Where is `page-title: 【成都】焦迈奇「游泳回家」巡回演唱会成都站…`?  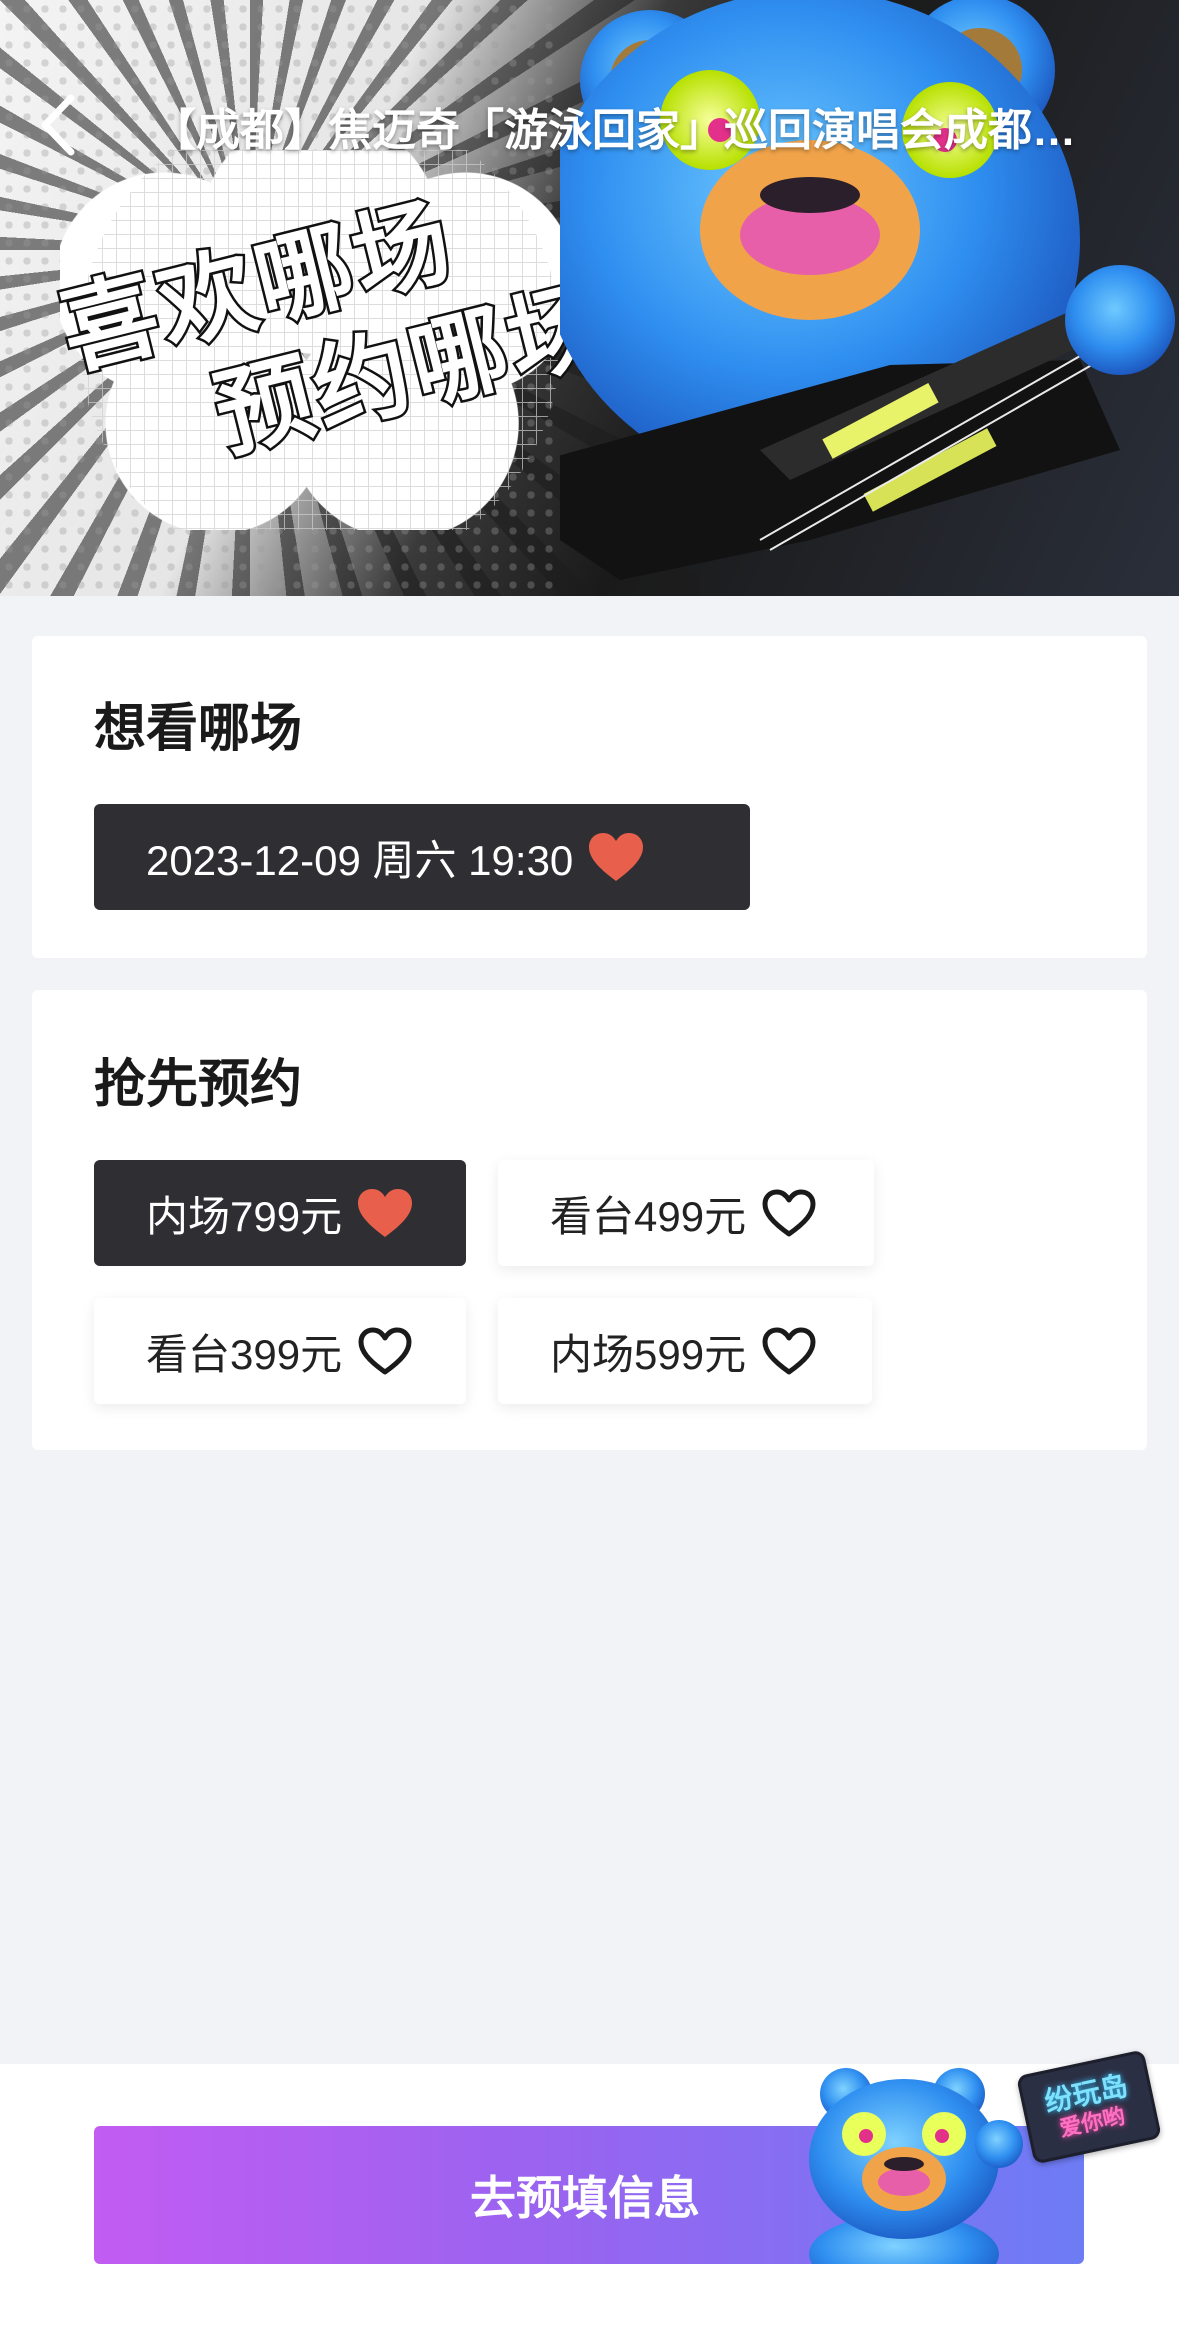
page-title: 【成都】焦迈奇「游泳回家」巡回演唱会成都站… is located at coordinates (632, 130).